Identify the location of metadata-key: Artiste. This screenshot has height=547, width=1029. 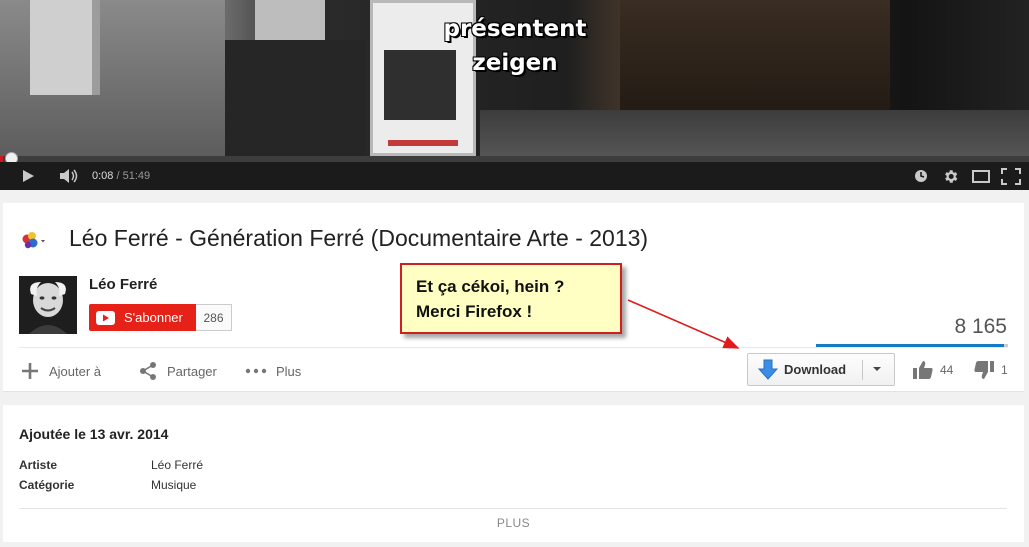
(38, 465).